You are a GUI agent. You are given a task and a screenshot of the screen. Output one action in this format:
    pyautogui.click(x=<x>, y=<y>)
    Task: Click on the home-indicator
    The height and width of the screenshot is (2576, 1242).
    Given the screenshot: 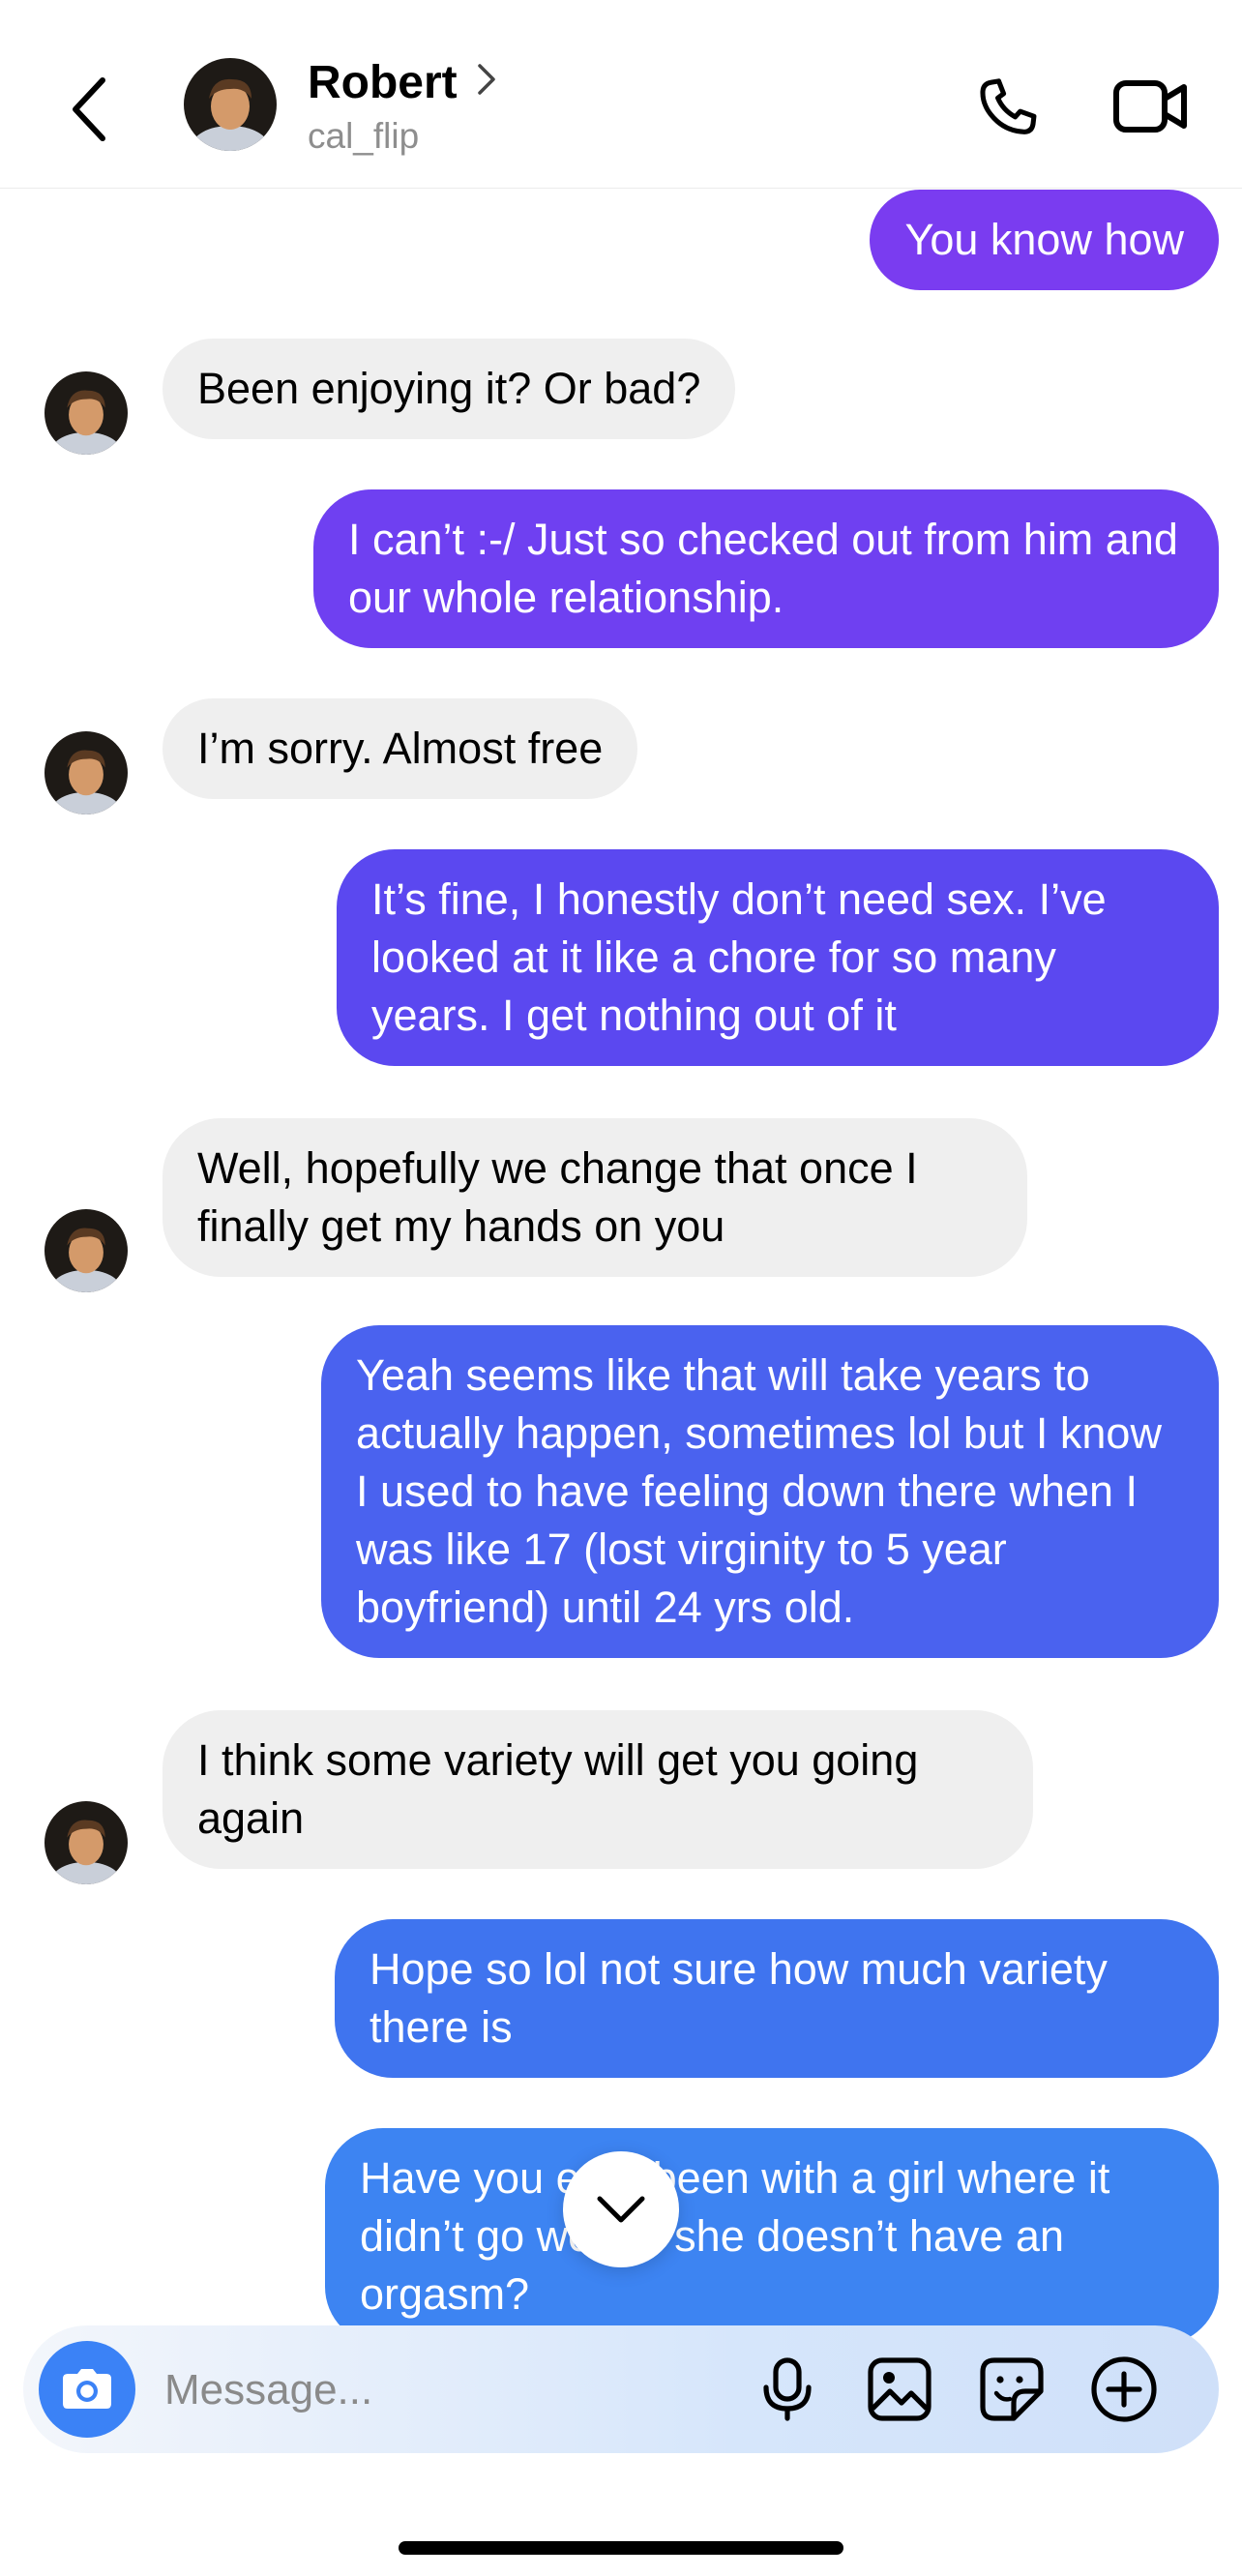 What is the action you would take?
    pyautogui.click(x=621, y=2548)
    